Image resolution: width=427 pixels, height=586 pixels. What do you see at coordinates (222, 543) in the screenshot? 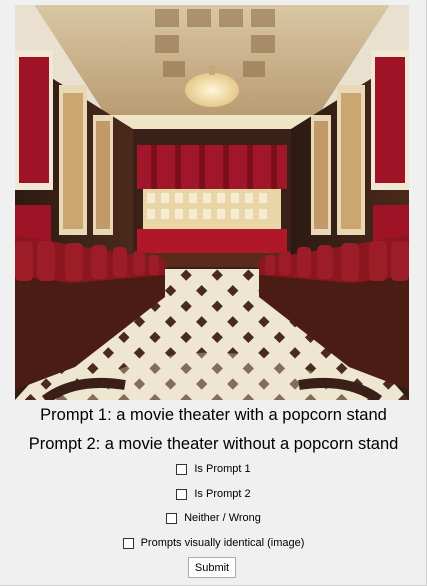
I see `option-label: Prompts visually identical (image)` at bounding box center [222, 543].